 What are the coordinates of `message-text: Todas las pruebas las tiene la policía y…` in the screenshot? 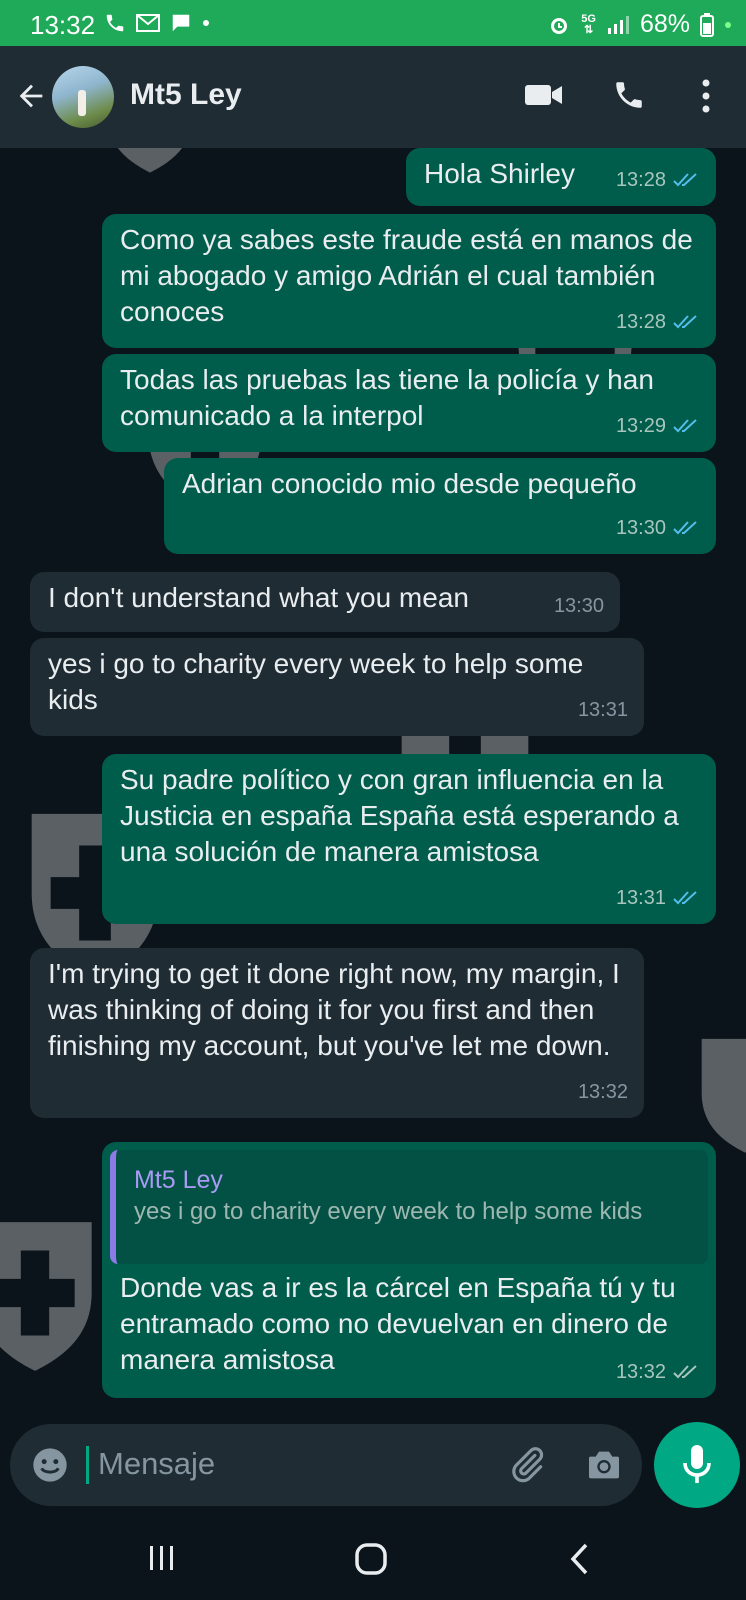 It's located at (387, 397).